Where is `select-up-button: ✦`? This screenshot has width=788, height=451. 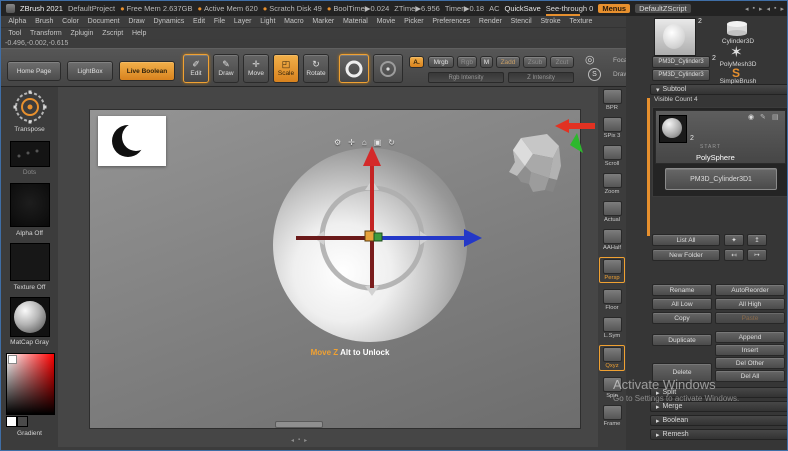 select-up-button: ✦ is located at coordinates (734, 240).